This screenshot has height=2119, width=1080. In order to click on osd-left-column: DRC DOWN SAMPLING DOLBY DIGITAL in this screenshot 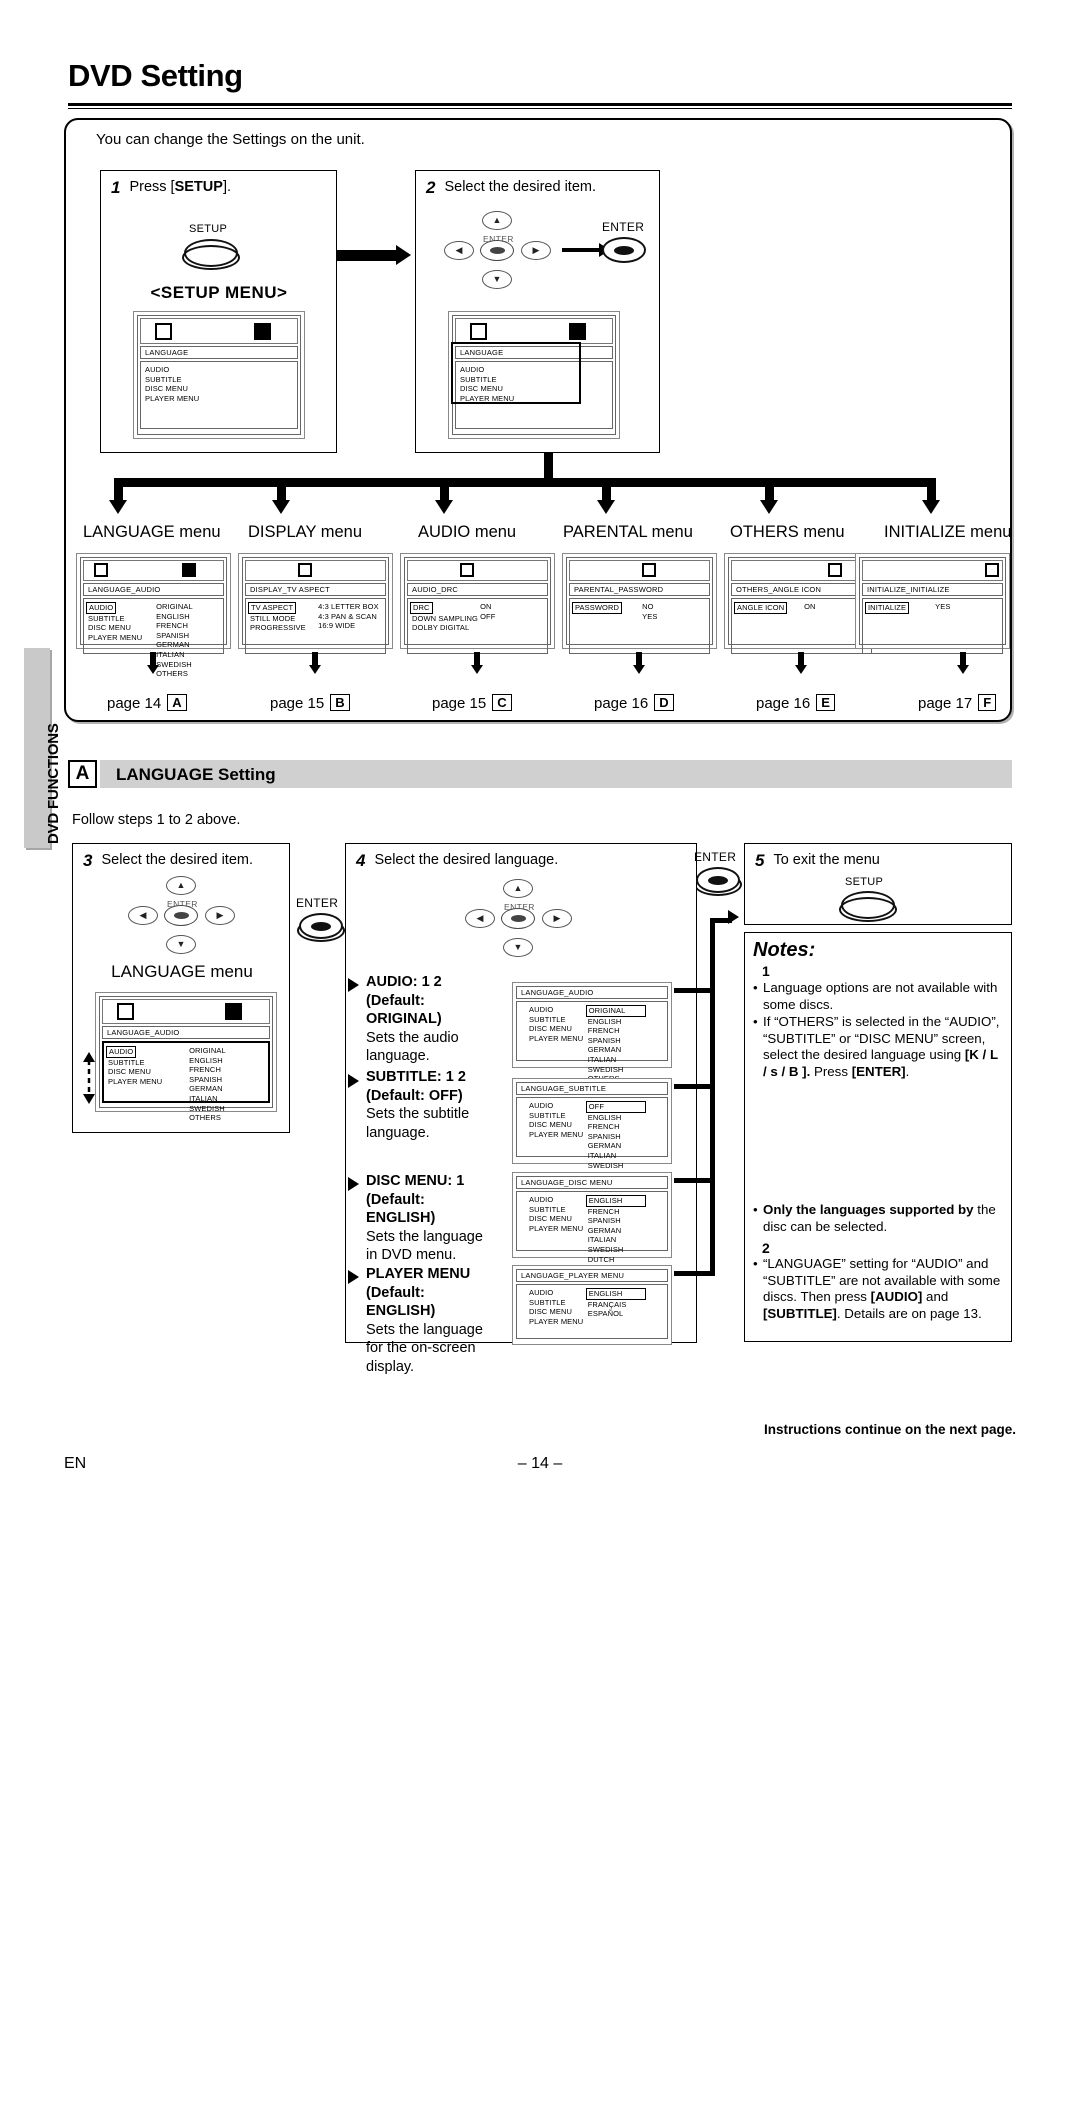, I will do `click(445, 617)`.